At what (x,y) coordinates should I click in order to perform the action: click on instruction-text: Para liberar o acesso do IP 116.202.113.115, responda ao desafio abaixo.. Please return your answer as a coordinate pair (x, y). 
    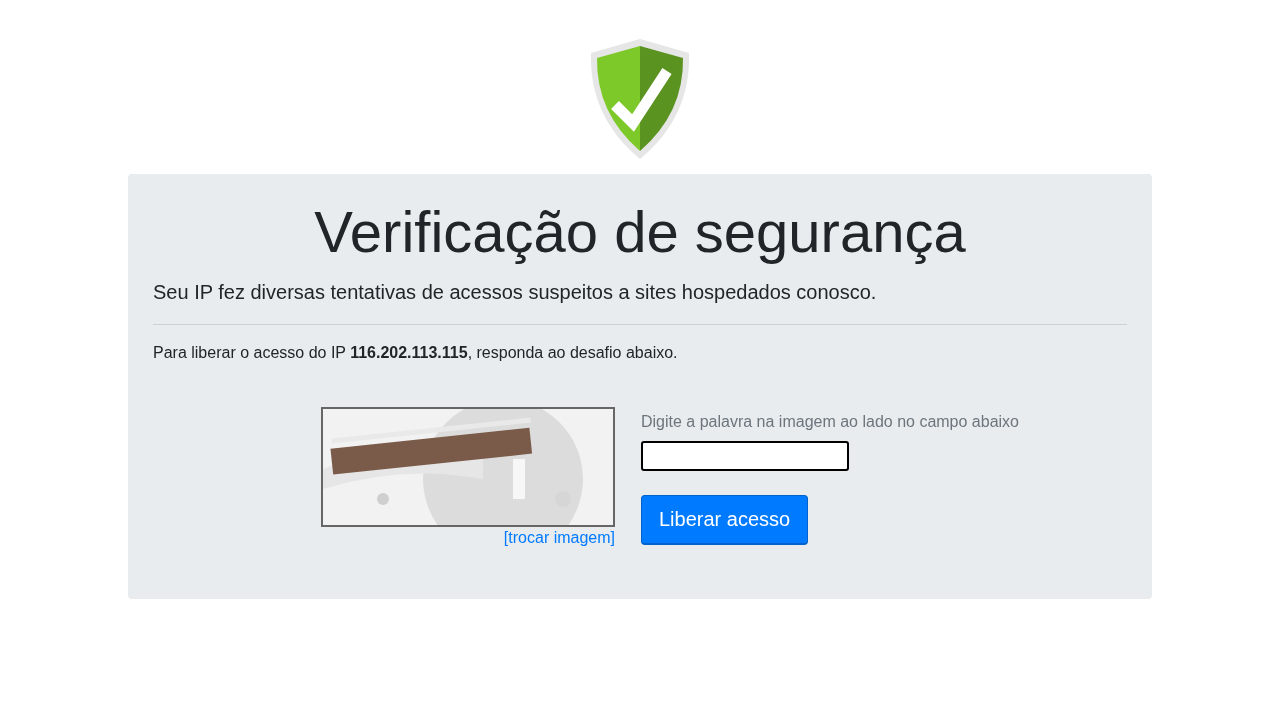
    Looking at the image, I should click on (416, 352).